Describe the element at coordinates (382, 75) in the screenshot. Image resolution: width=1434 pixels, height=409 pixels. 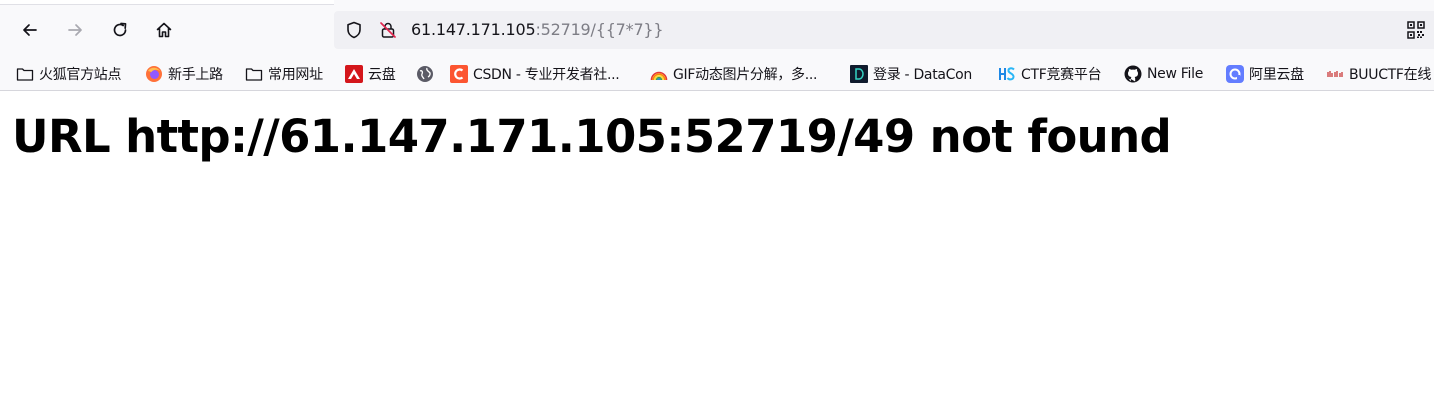
I see `bookmark-label: 云盘` at that location.